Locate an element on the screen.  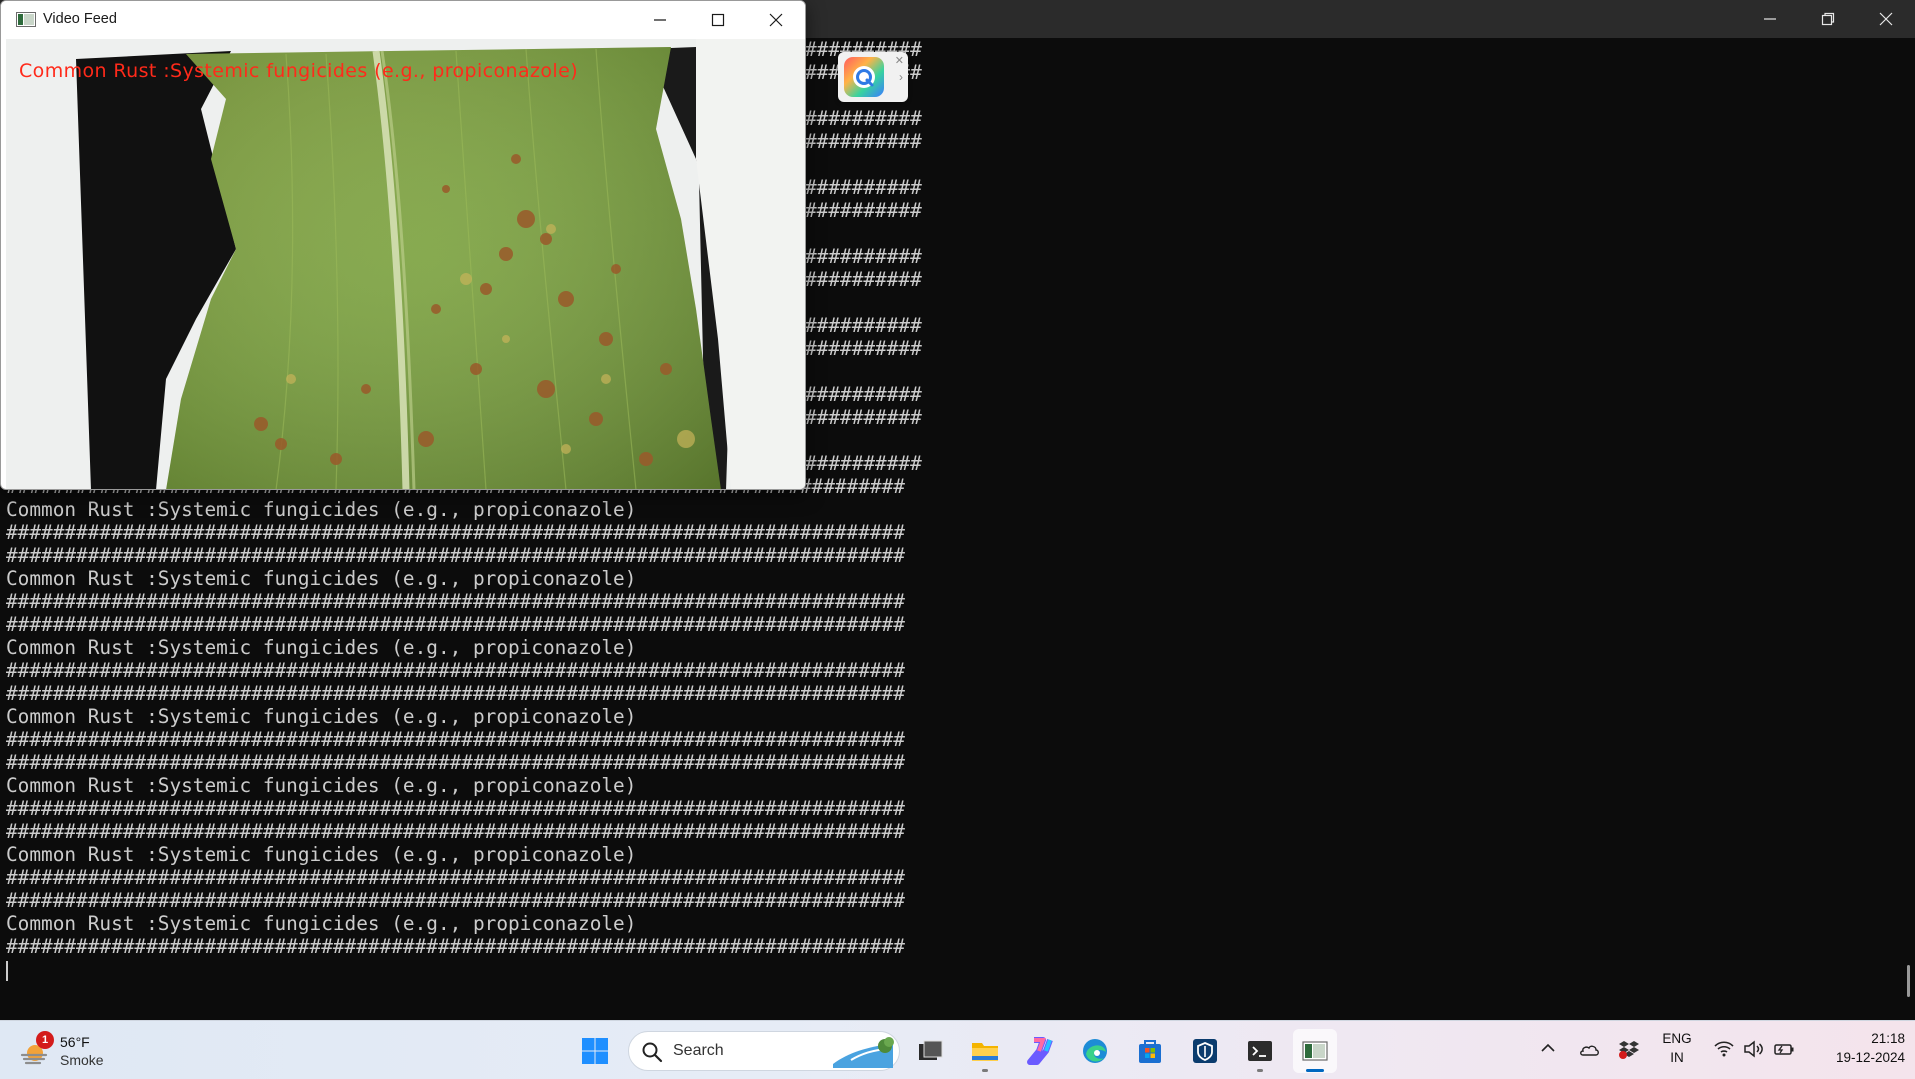
badge-close-icon: ✕ is located at coordinates (899, 60).